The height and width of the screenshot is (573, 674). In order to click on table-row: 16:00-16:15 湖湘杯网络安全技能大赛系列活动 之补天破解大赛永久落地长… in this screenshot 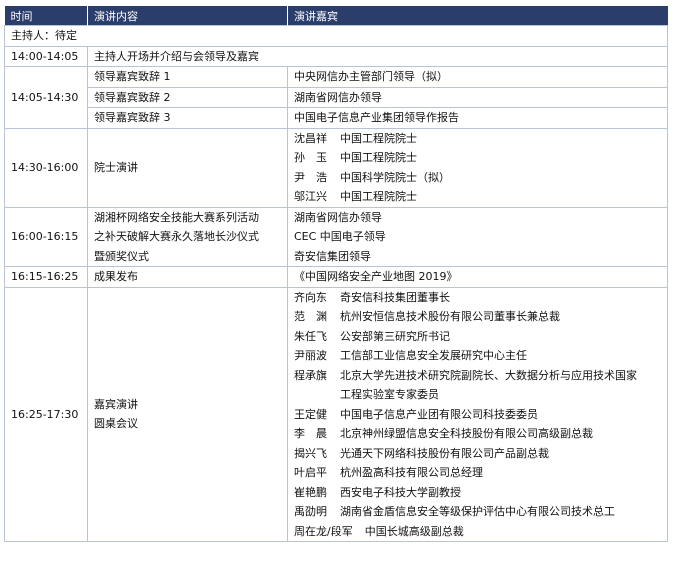, I will do `click(336, 236)`.